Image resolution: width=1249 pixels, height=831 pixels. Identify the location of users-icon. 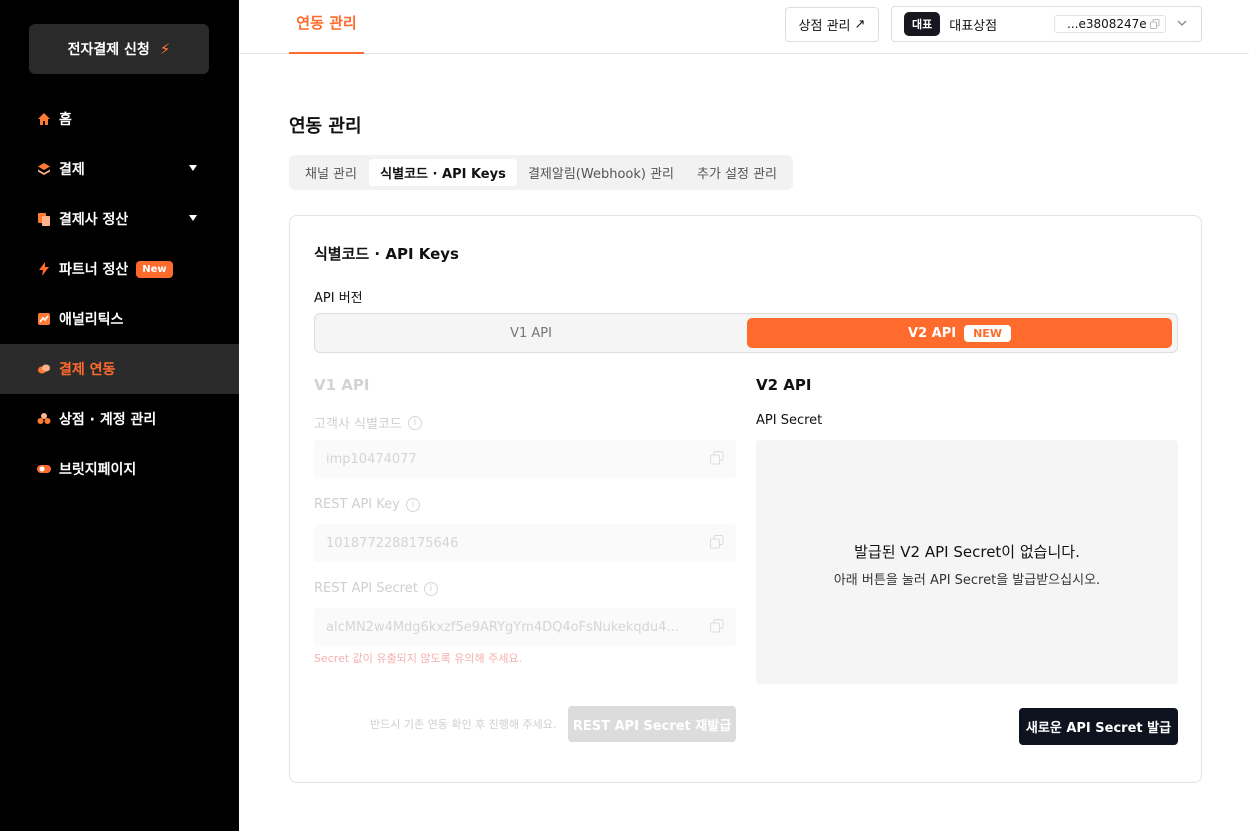
(44, 419).